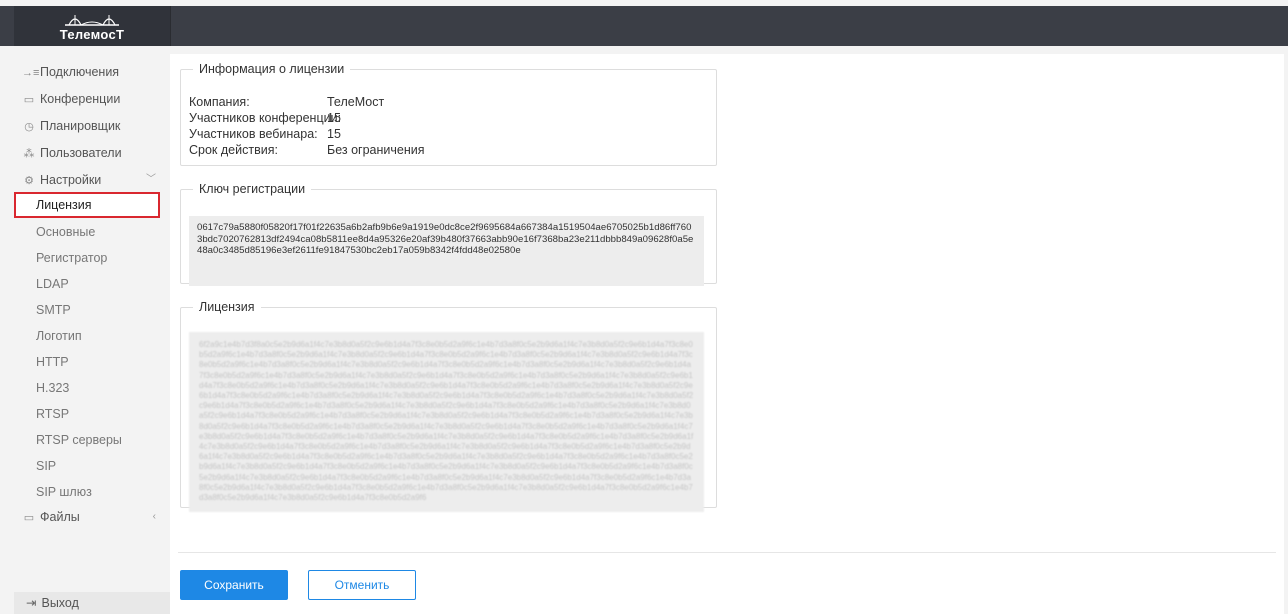 The image size is (1288, 614). I want to click on logout-label: Выход, so click(60, 603).